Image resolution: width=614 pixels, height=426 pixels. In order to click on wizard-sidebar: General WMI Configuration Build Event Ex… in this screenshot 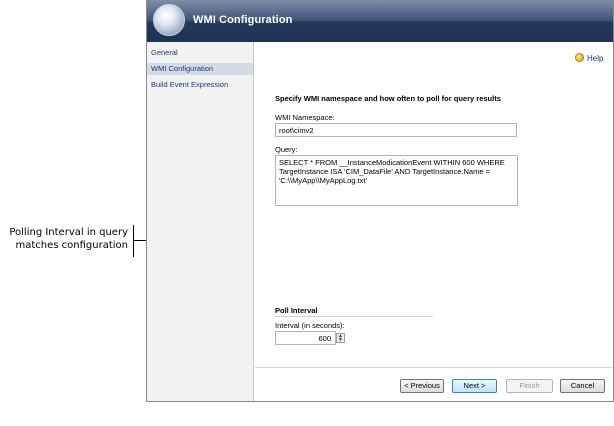, I will do `click(200, 221)`.